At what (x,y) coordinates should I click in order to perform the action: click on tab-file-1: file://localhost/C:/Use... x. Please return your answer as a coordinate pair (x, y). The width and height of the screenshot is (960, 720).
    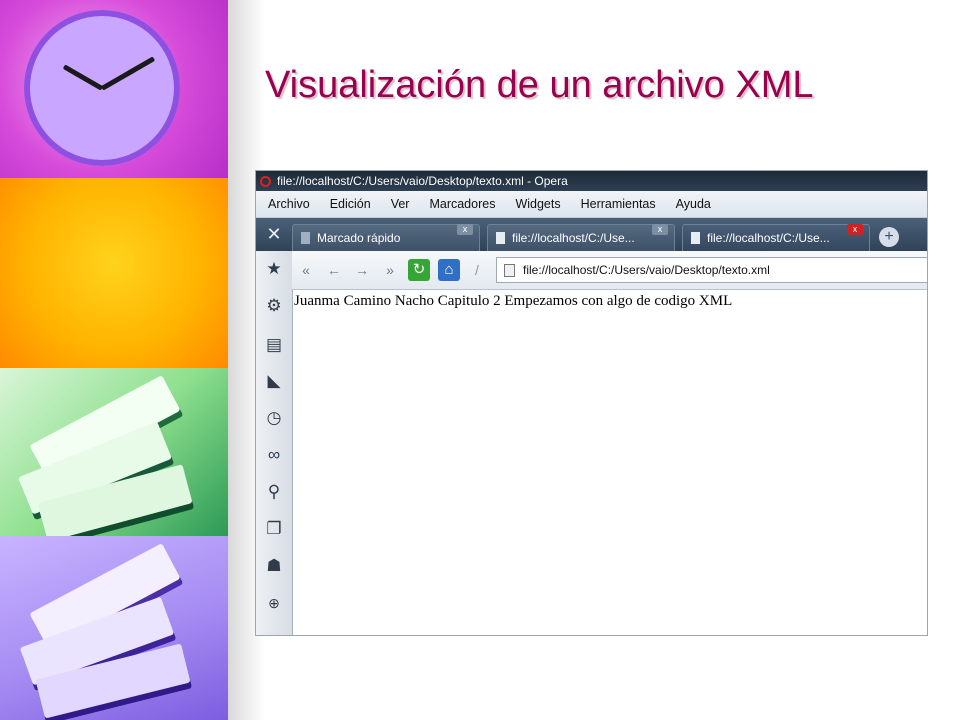
    Looking at the image, I should click on (581, 237).